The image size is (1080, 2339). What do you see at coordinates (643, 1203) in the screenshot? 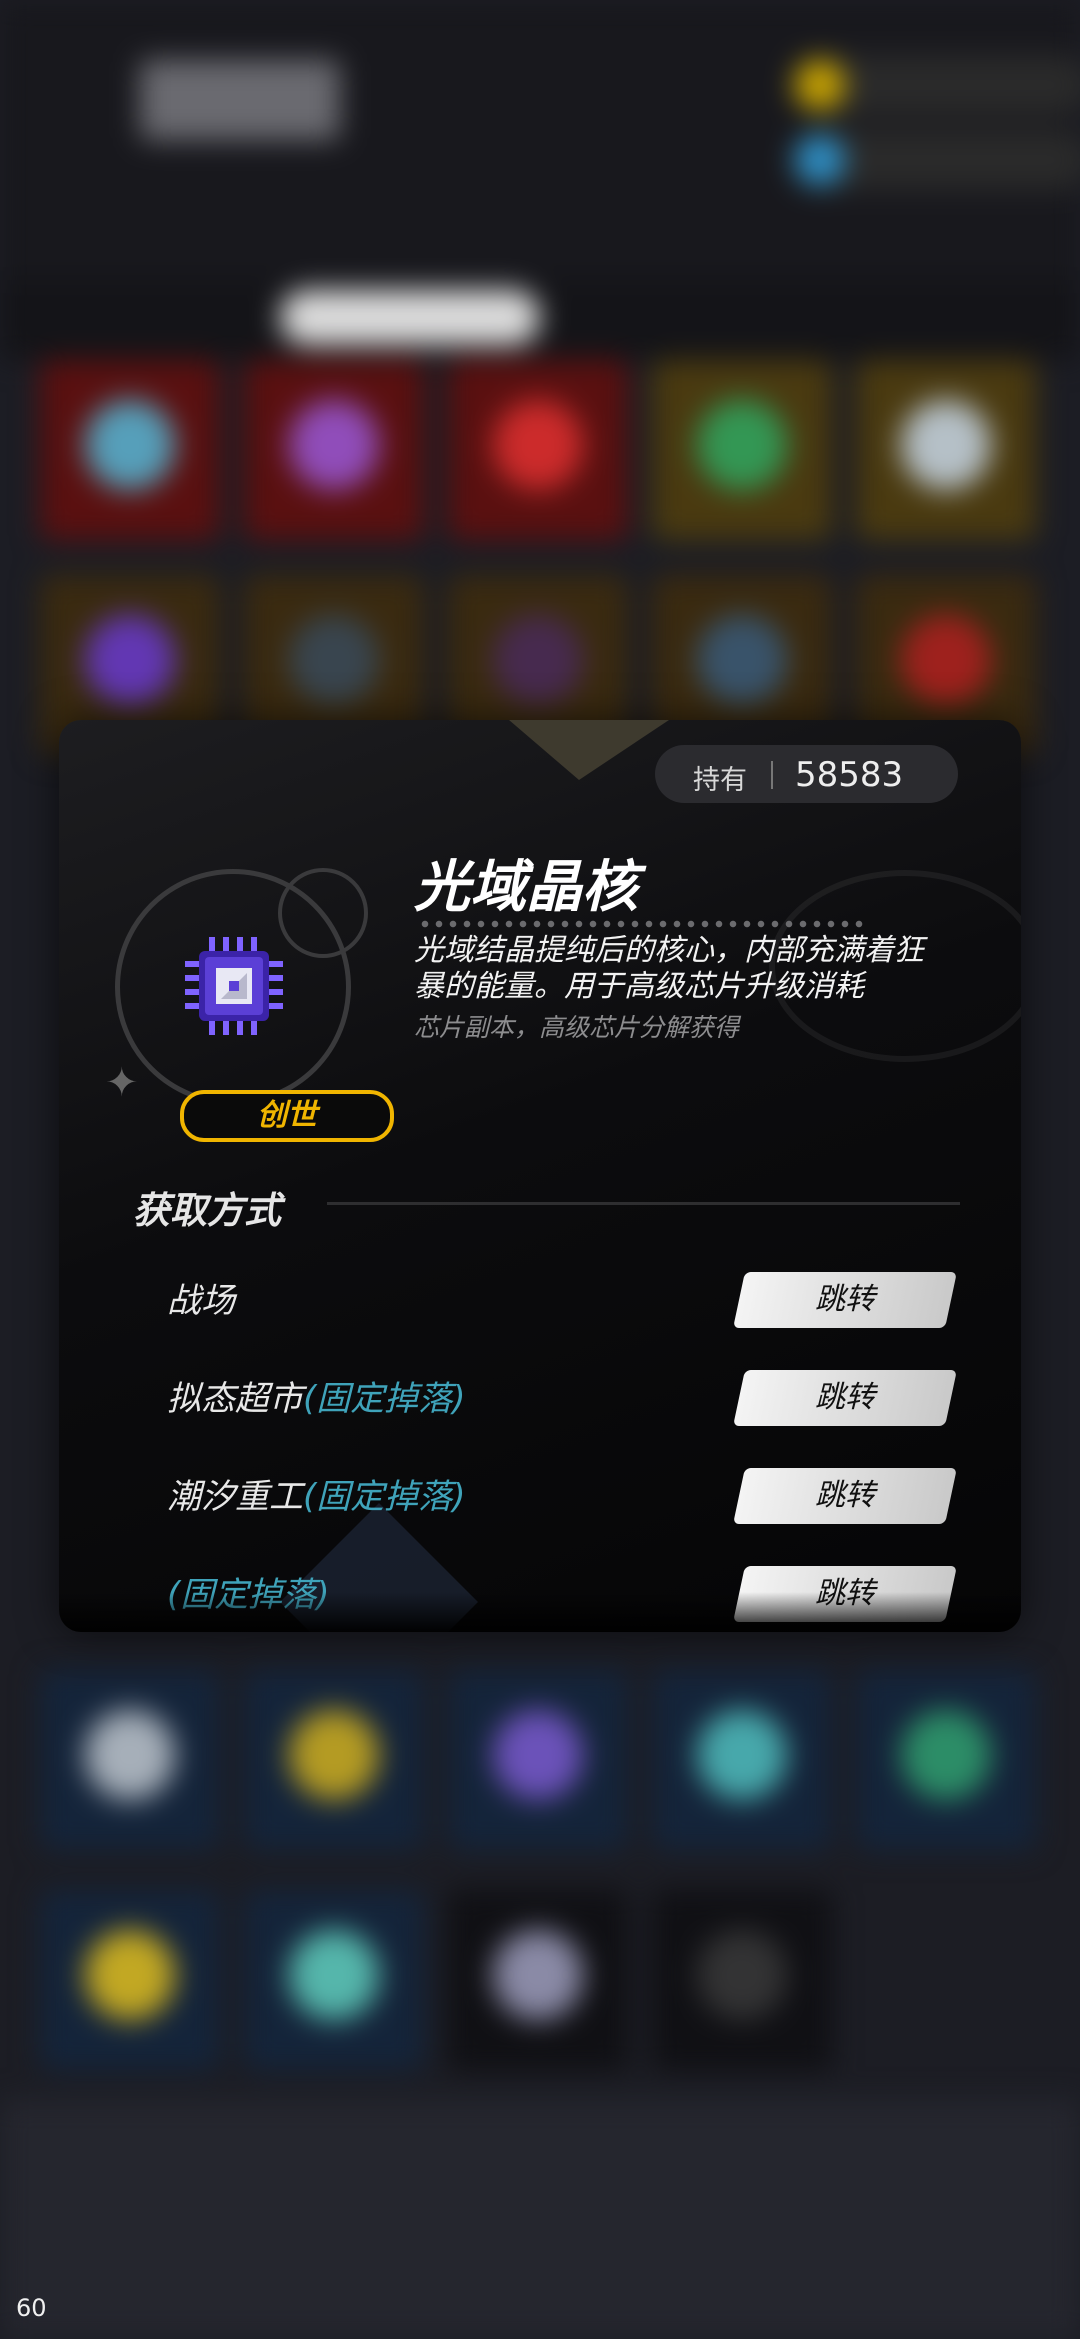
I see `section-divider` at bounding box center [643, 1203].